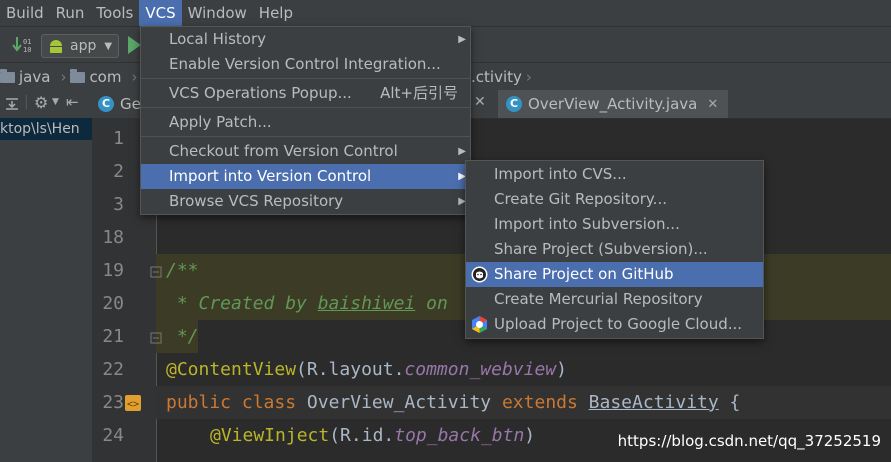 This screenshot has height=462, width=891. What do you see at coordinates (46, 290) in the screenshot?
I see `project-panel` at bounding box center [46, 290].